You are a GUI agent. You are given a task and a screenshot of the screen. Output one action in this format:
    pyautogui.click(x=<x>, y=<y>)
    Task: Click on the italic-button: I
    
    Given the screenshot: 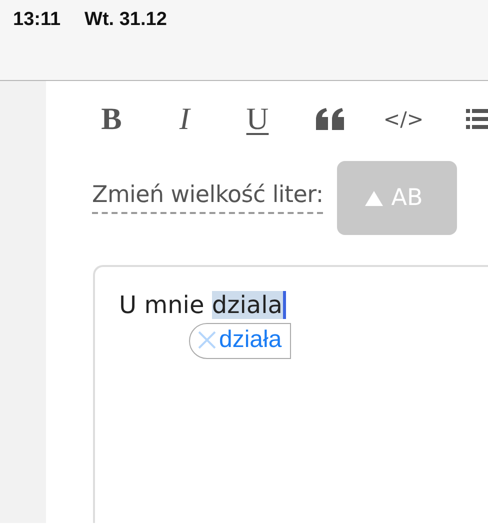 What is the action you would take?
    pyautogui.click(x=184, y=119)
    